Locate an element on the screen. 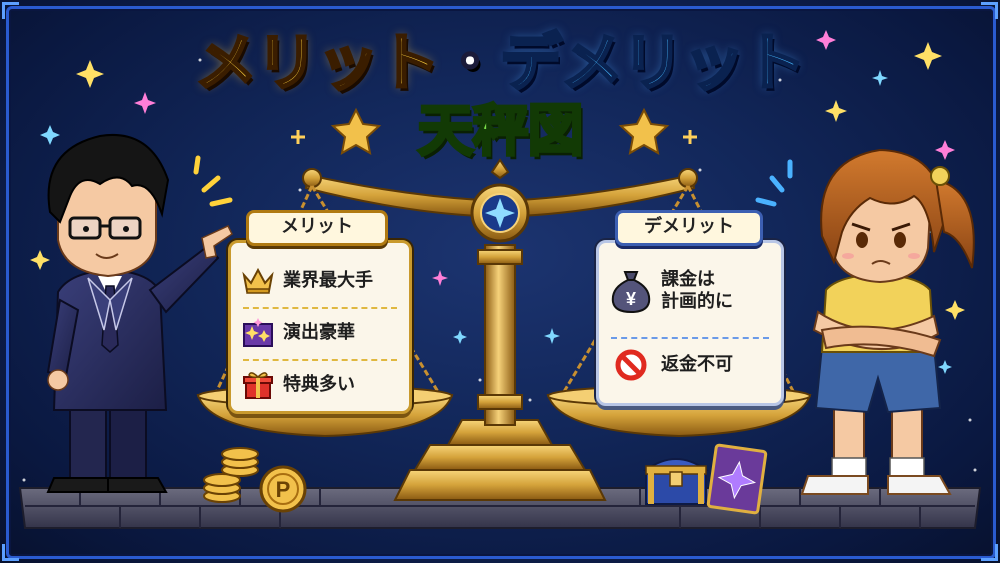  yen-mark: ¥ is located at coordinates (631, 299).